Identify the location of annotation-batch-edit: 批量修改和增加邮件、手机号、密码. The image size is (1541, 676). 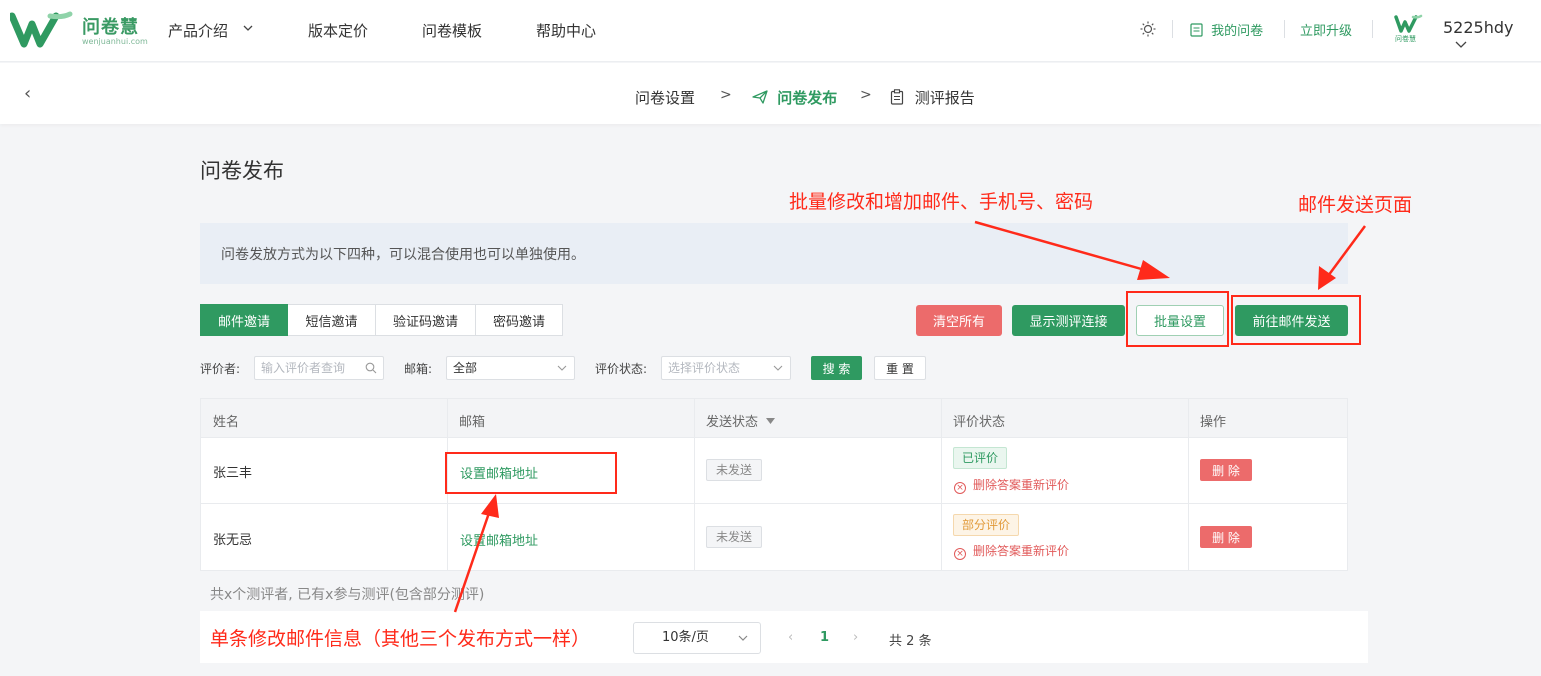
(941, 202).